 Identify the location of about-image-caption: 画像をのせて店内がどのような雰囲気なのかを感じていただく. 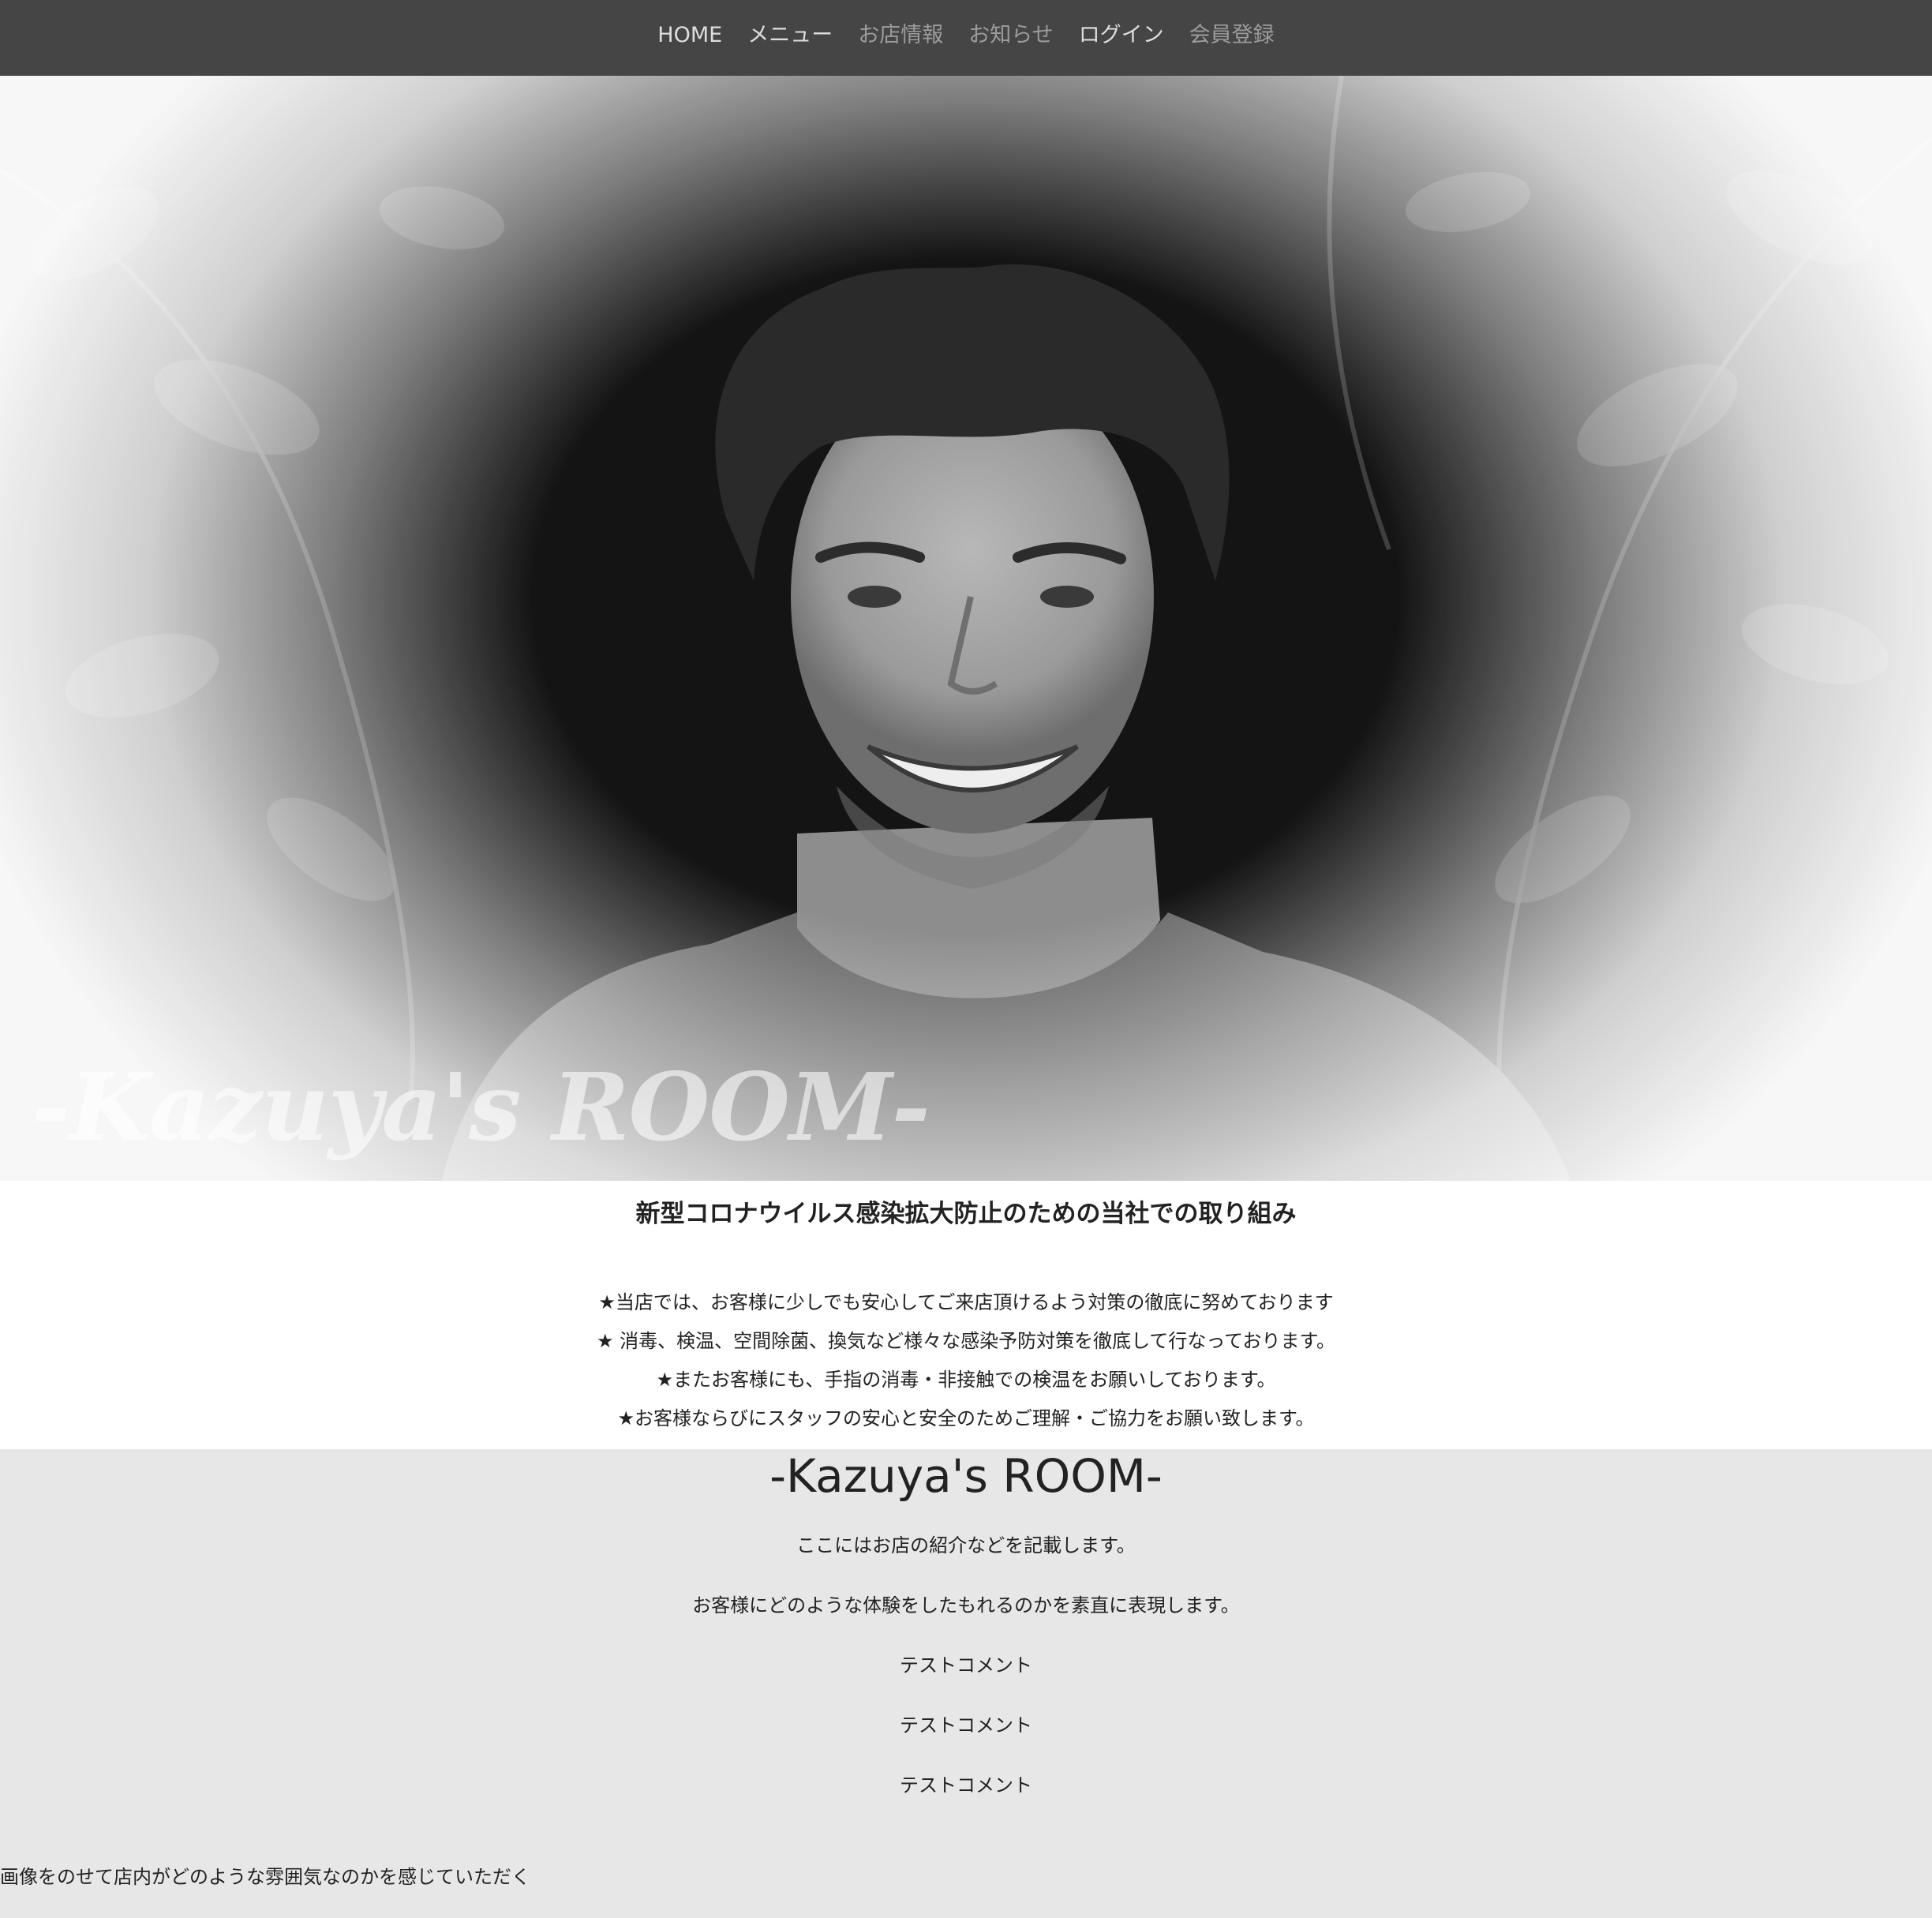
(265, 1877).